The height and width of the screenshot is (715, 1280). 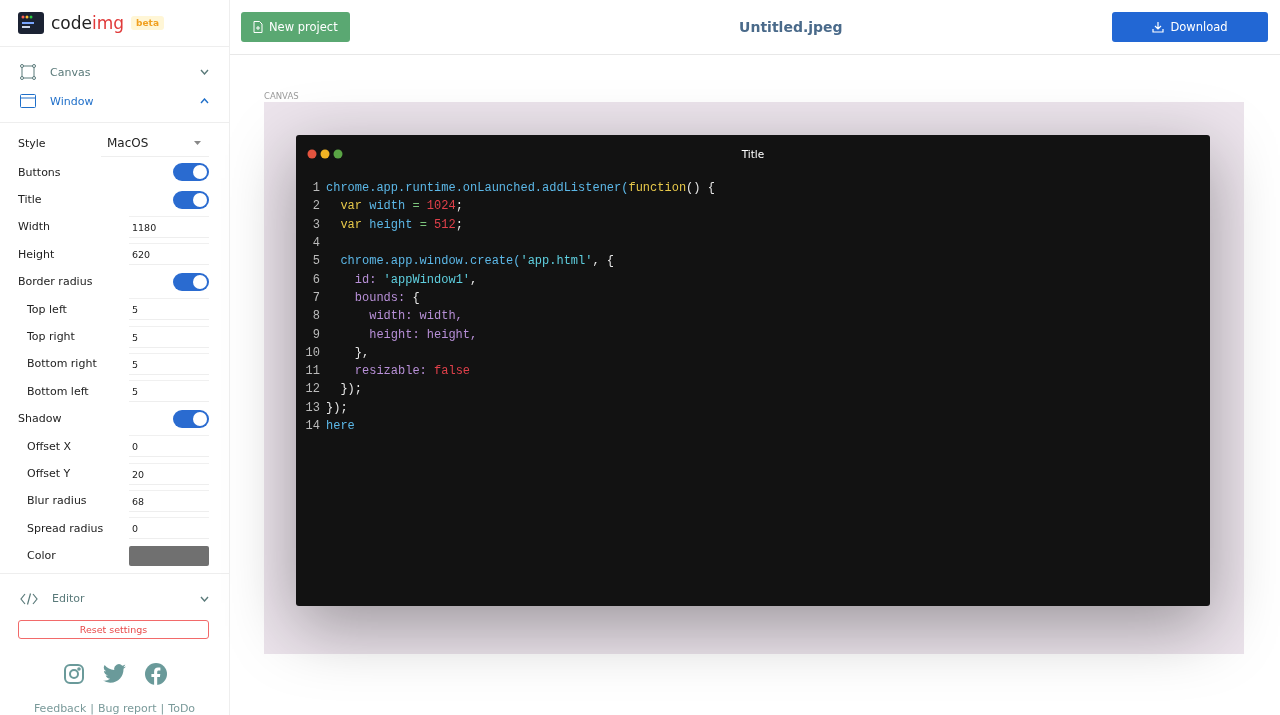 I want to click on setting-label: Bottom right, so click(x=62, y=364).